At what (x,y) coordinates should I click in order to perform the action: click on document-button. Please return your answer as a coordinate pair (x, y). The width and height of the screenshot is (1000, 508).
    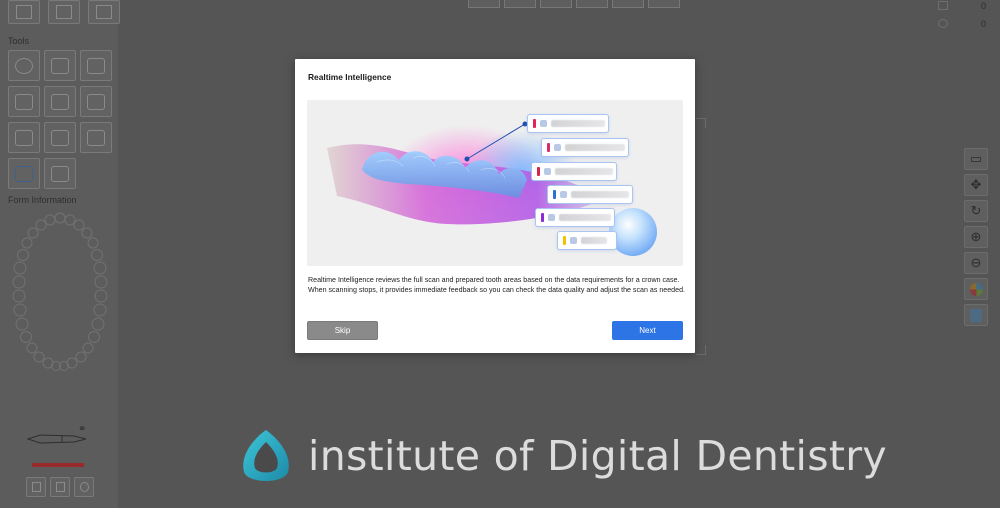
    Looking at the image, I should click on (60, 487).